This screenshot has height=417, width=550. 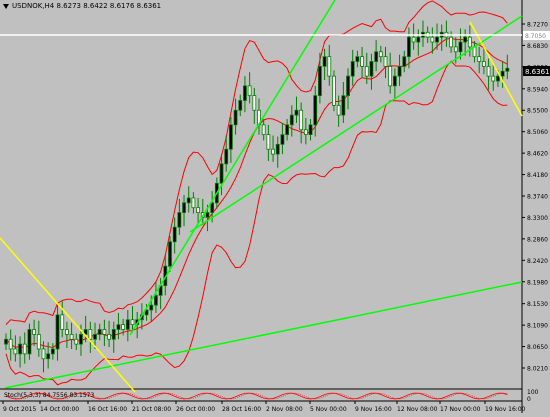 I want to click on time-tick-label: 9 Nov 16:00, so click(x=373, y=409).